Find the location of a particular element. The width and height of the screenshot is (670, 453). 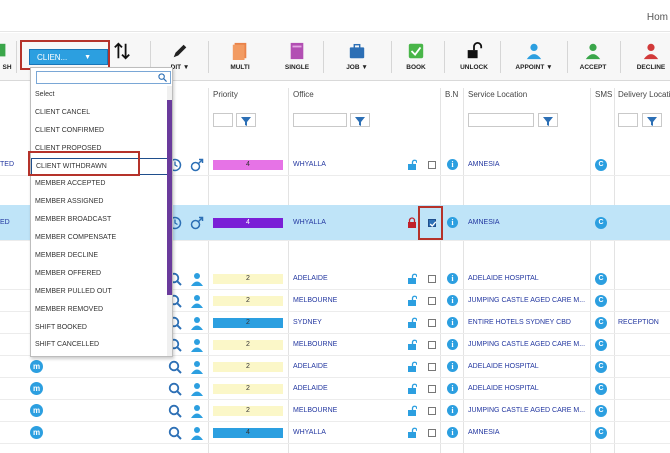

multi-button: MULTI is located at coordinates (240, 57).